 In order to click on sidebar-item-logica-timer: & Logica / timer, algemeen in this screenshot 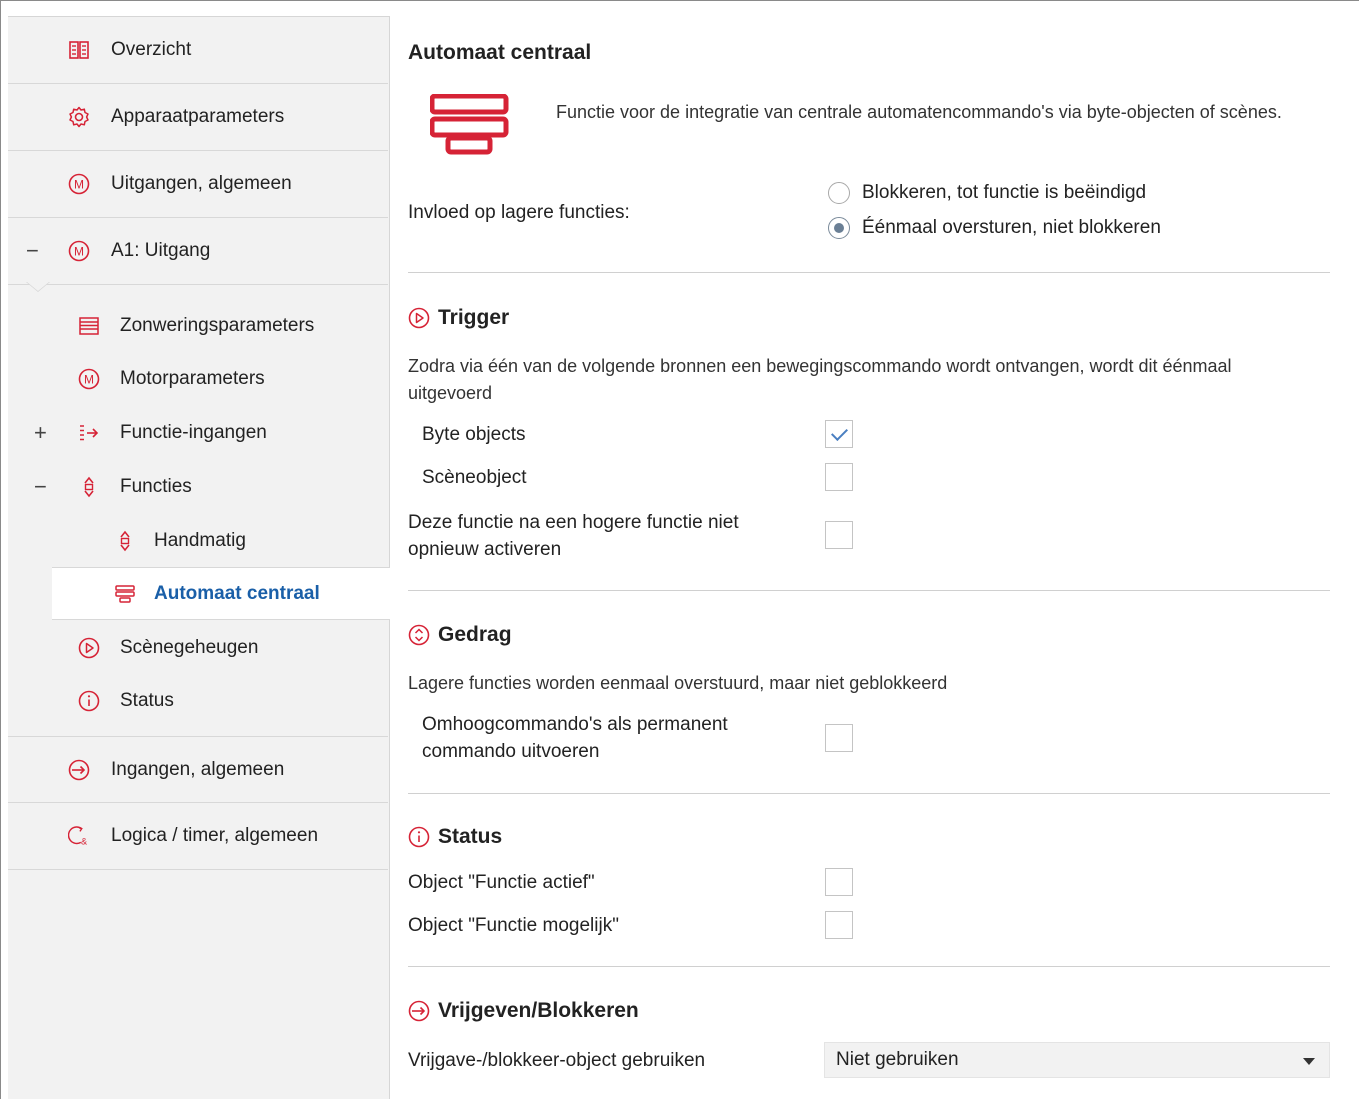, I will do `click(198, 836)`.